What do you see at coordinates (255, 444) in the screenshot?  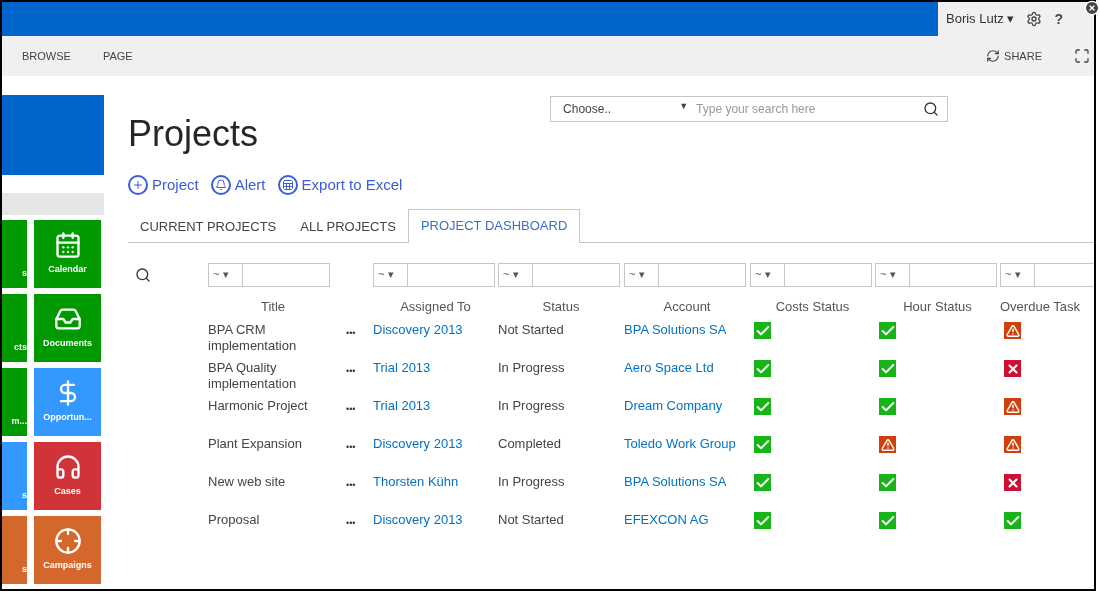 I see `project-title: Plant Expansion` at bounding box center [255, 444].